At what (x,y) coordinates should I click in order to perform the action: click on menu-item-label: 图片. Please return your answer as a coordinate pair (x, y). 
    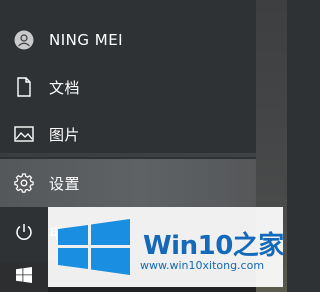
    Looking at the image, I should click on (65, 134).